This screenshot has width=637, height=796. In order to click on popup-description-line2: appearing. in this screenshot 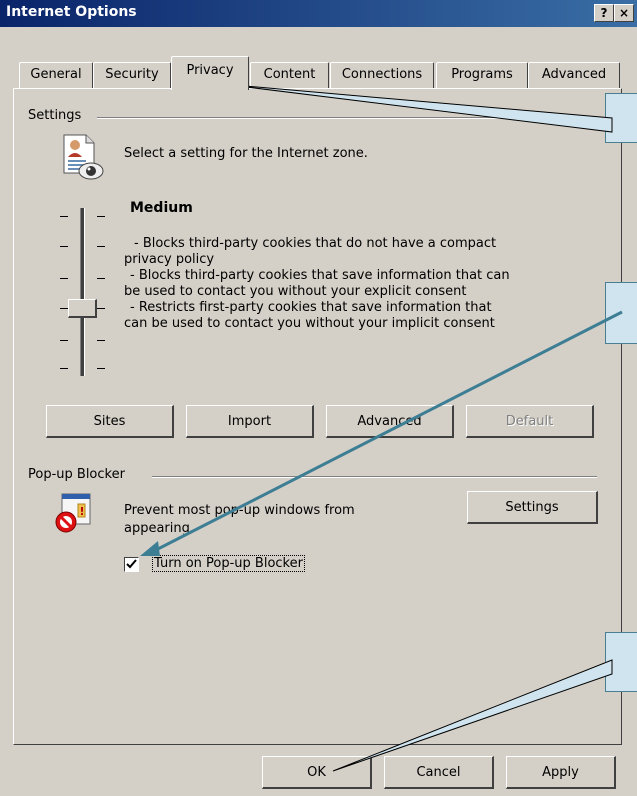, I will do `click(159, 528)`.